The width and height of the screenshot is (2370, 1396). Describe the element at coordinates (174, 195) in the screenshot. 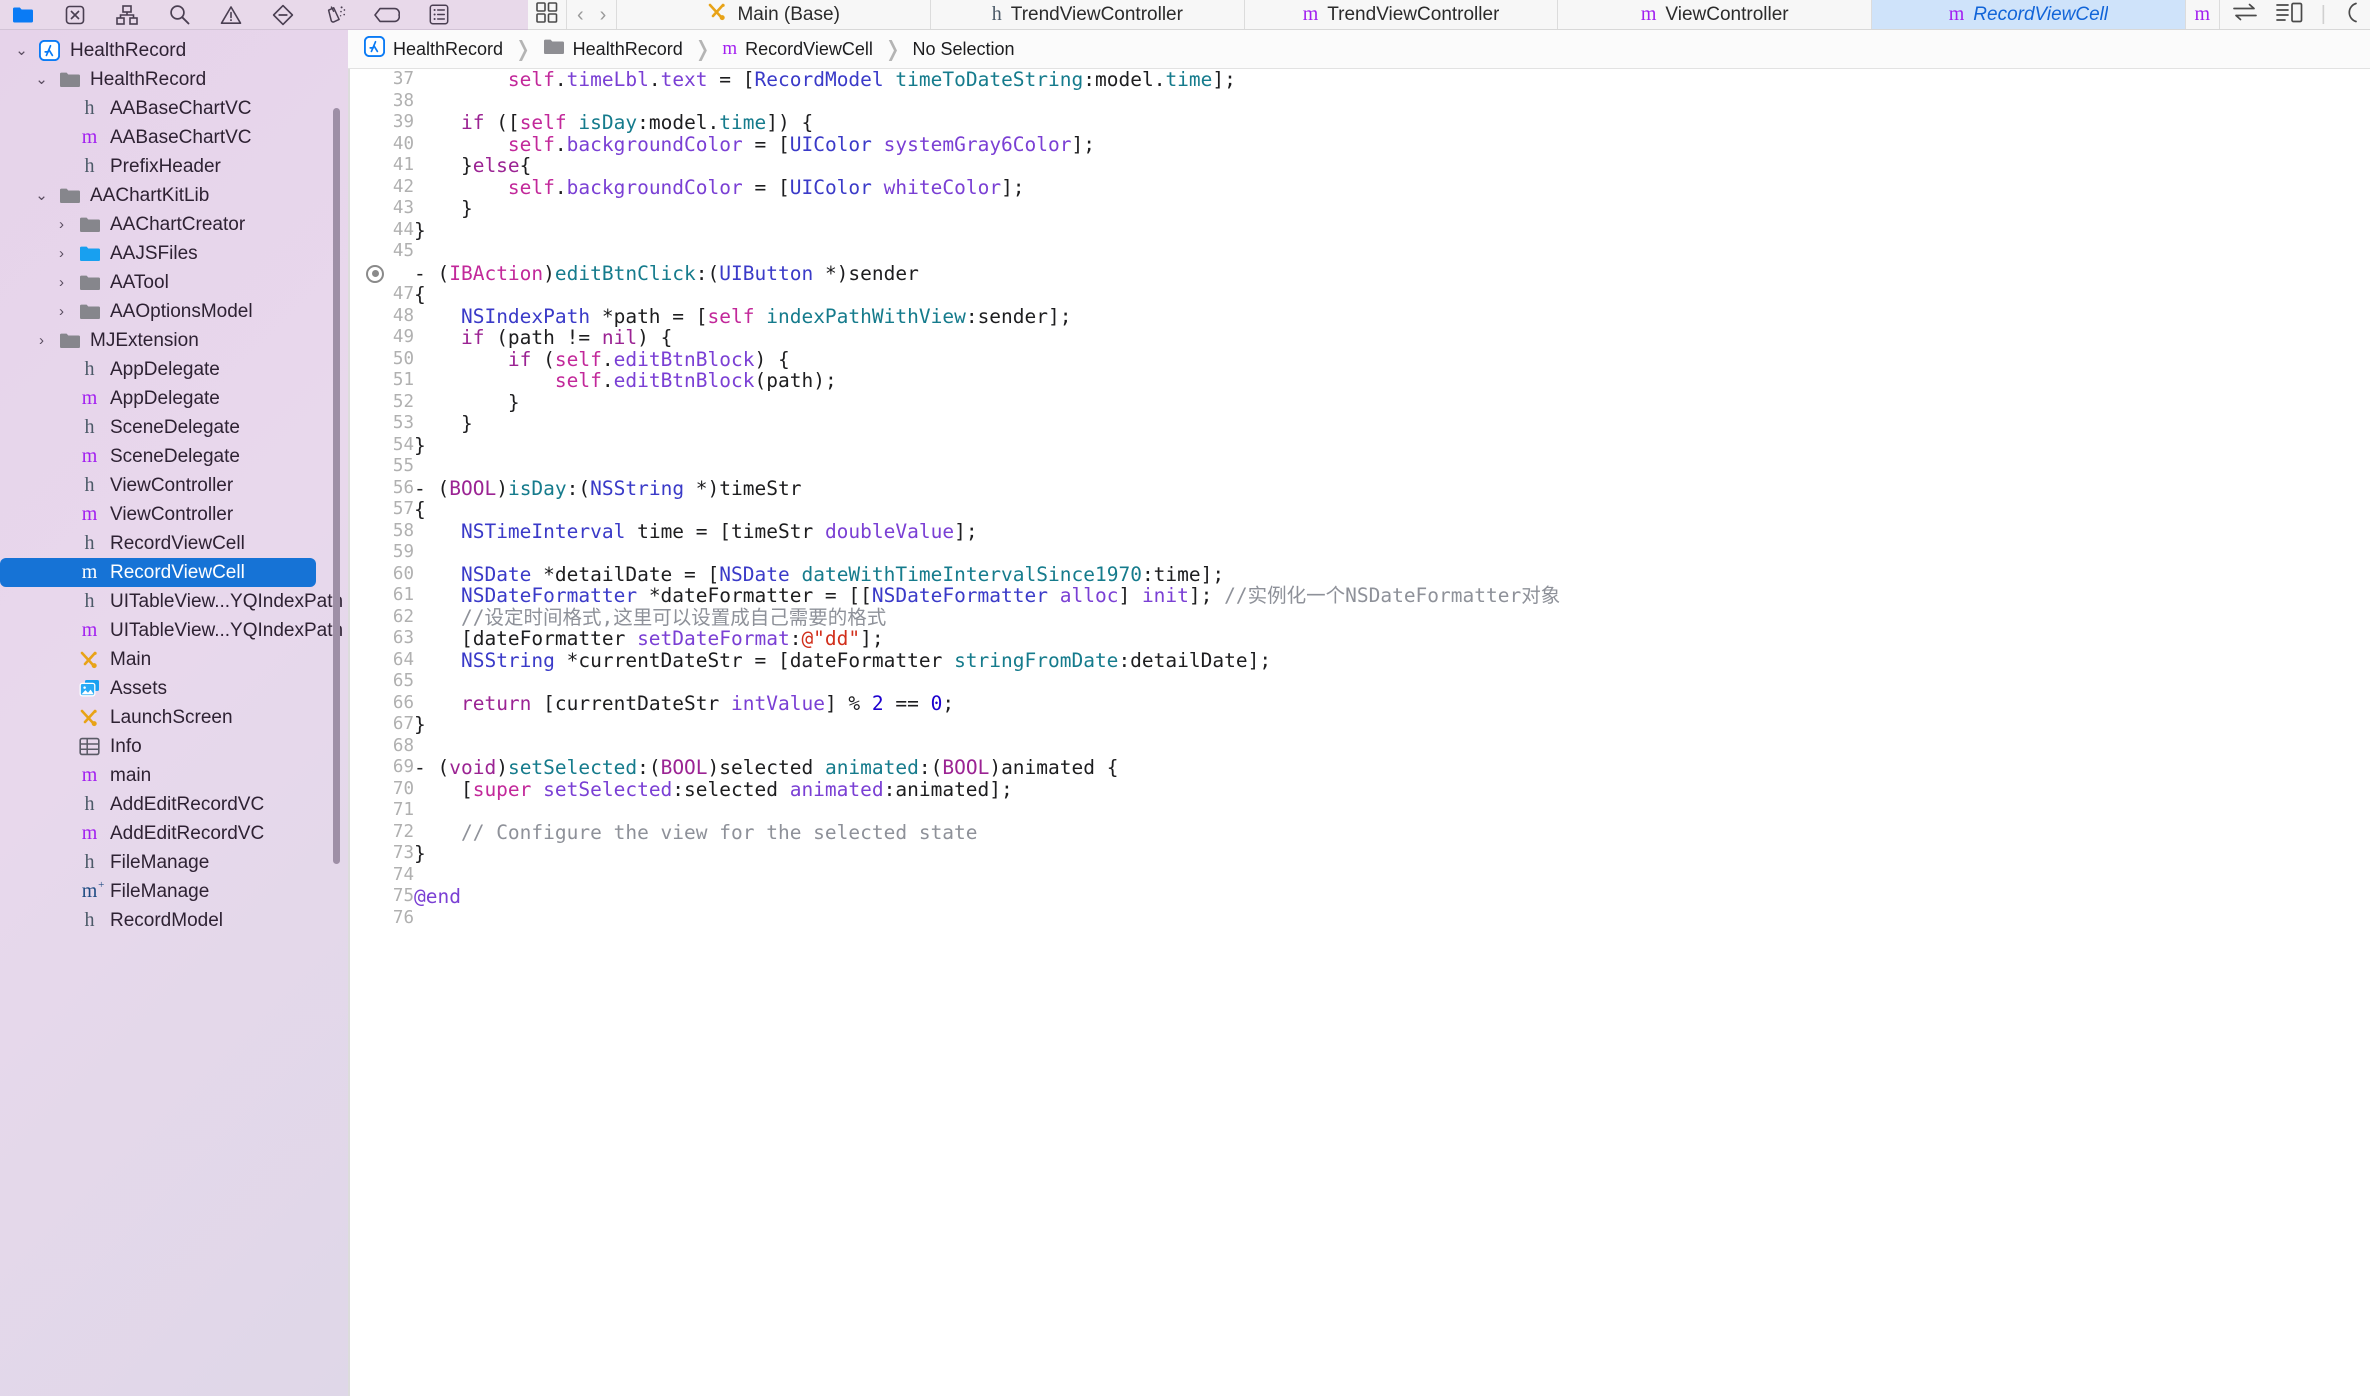

I see `sidebar-item-aachartkitlib: ⌄ AAChartKitLib` at that location.